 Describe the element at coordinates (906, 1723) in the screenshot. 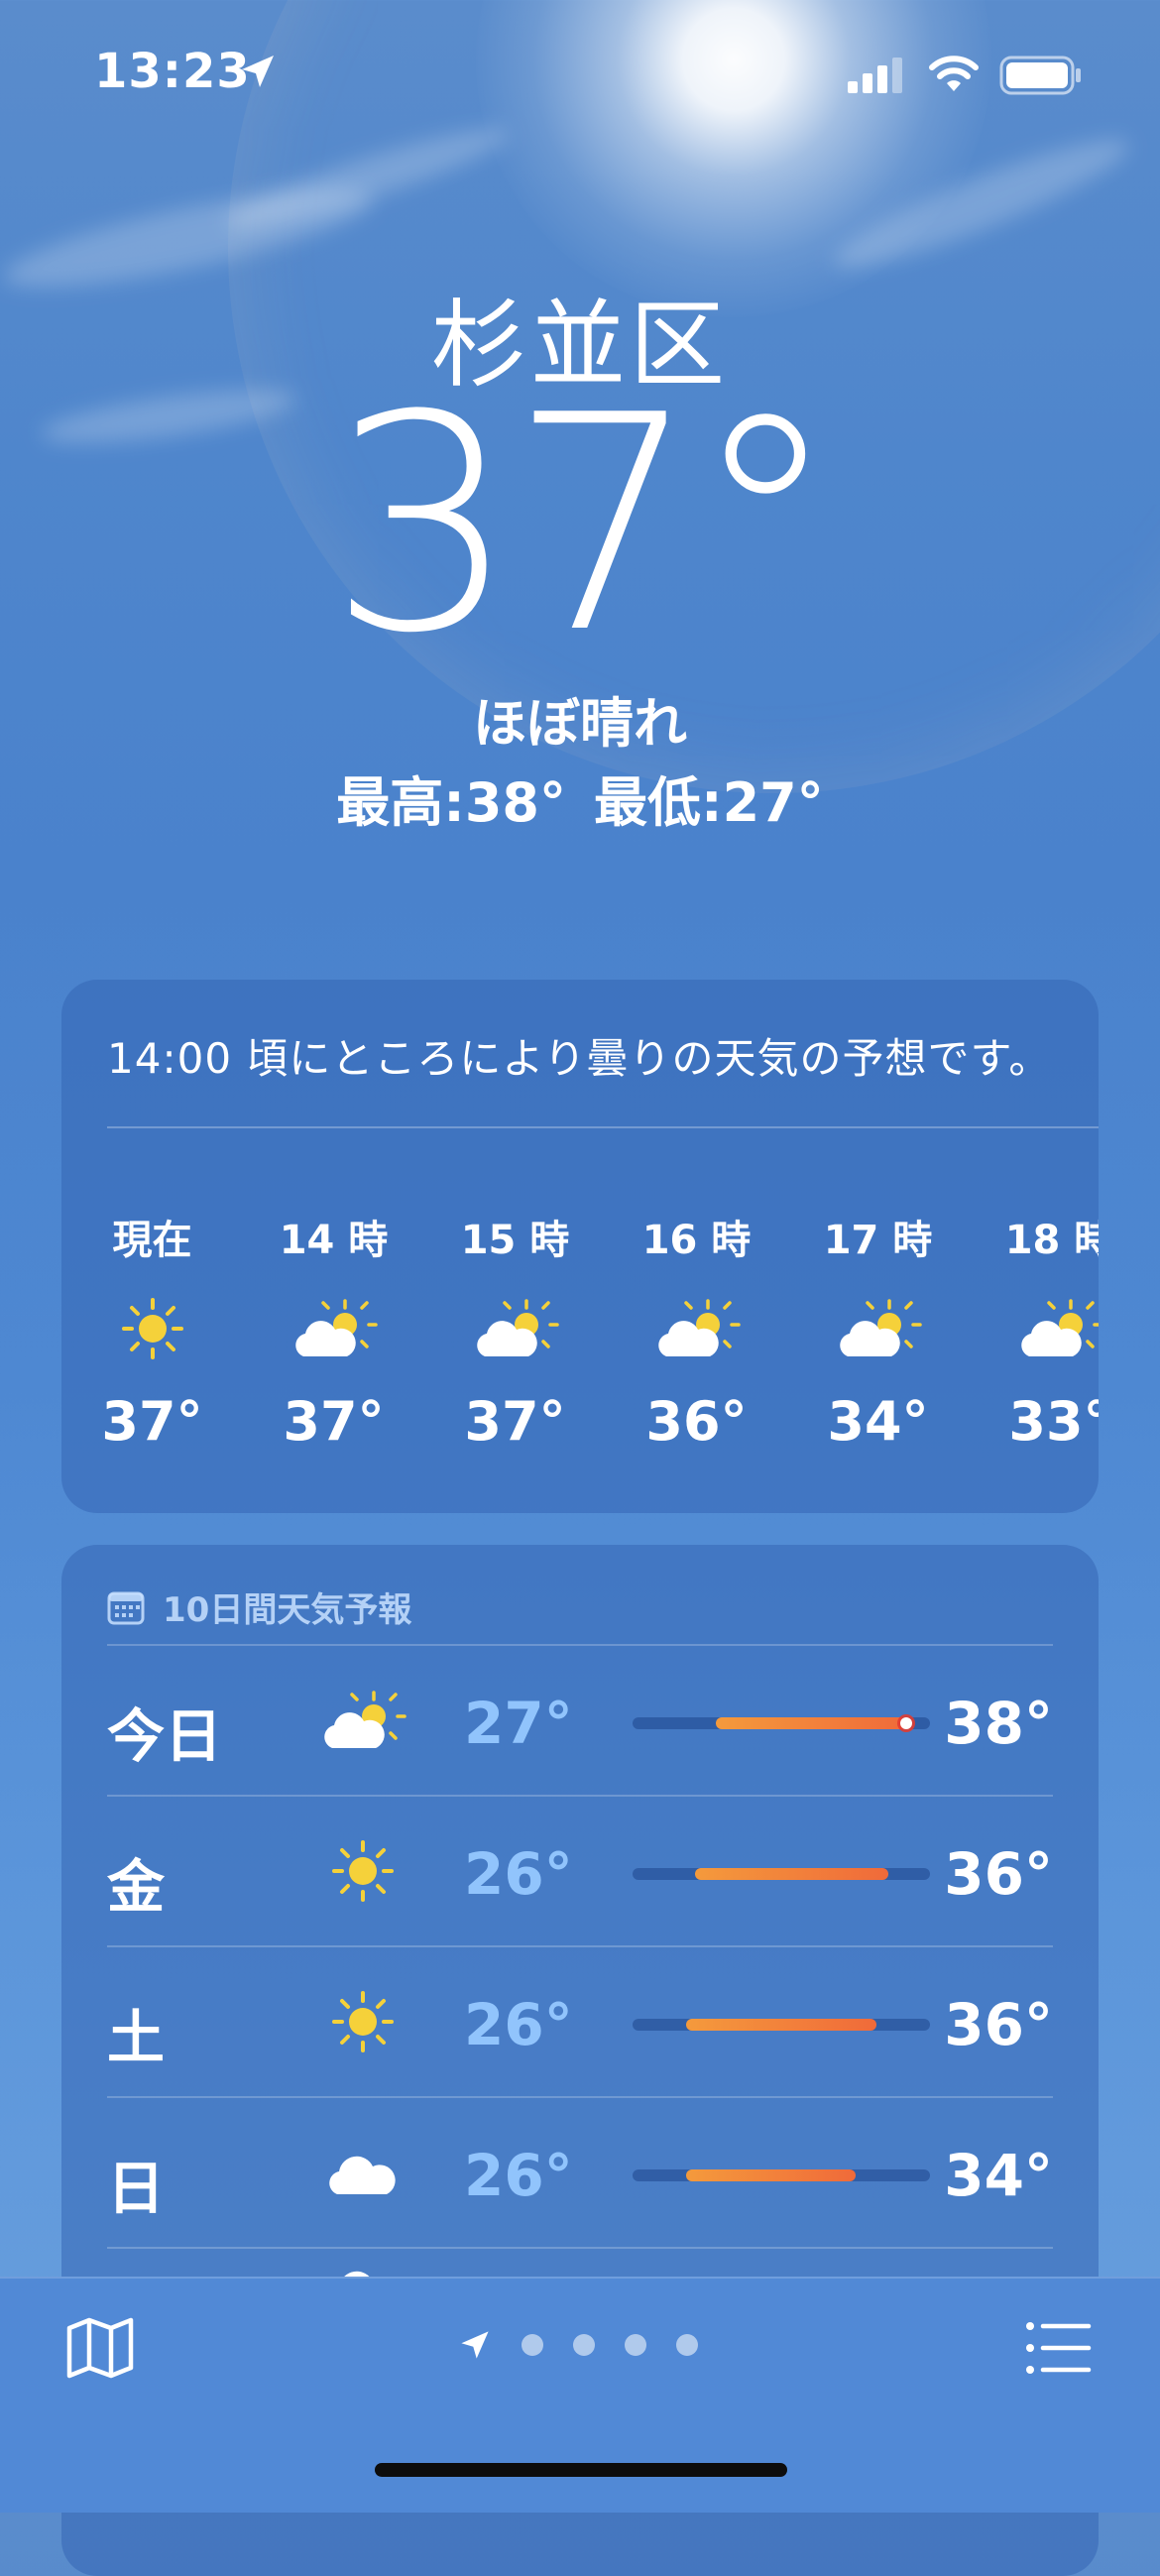

I see `current-temp-marker` at that location.